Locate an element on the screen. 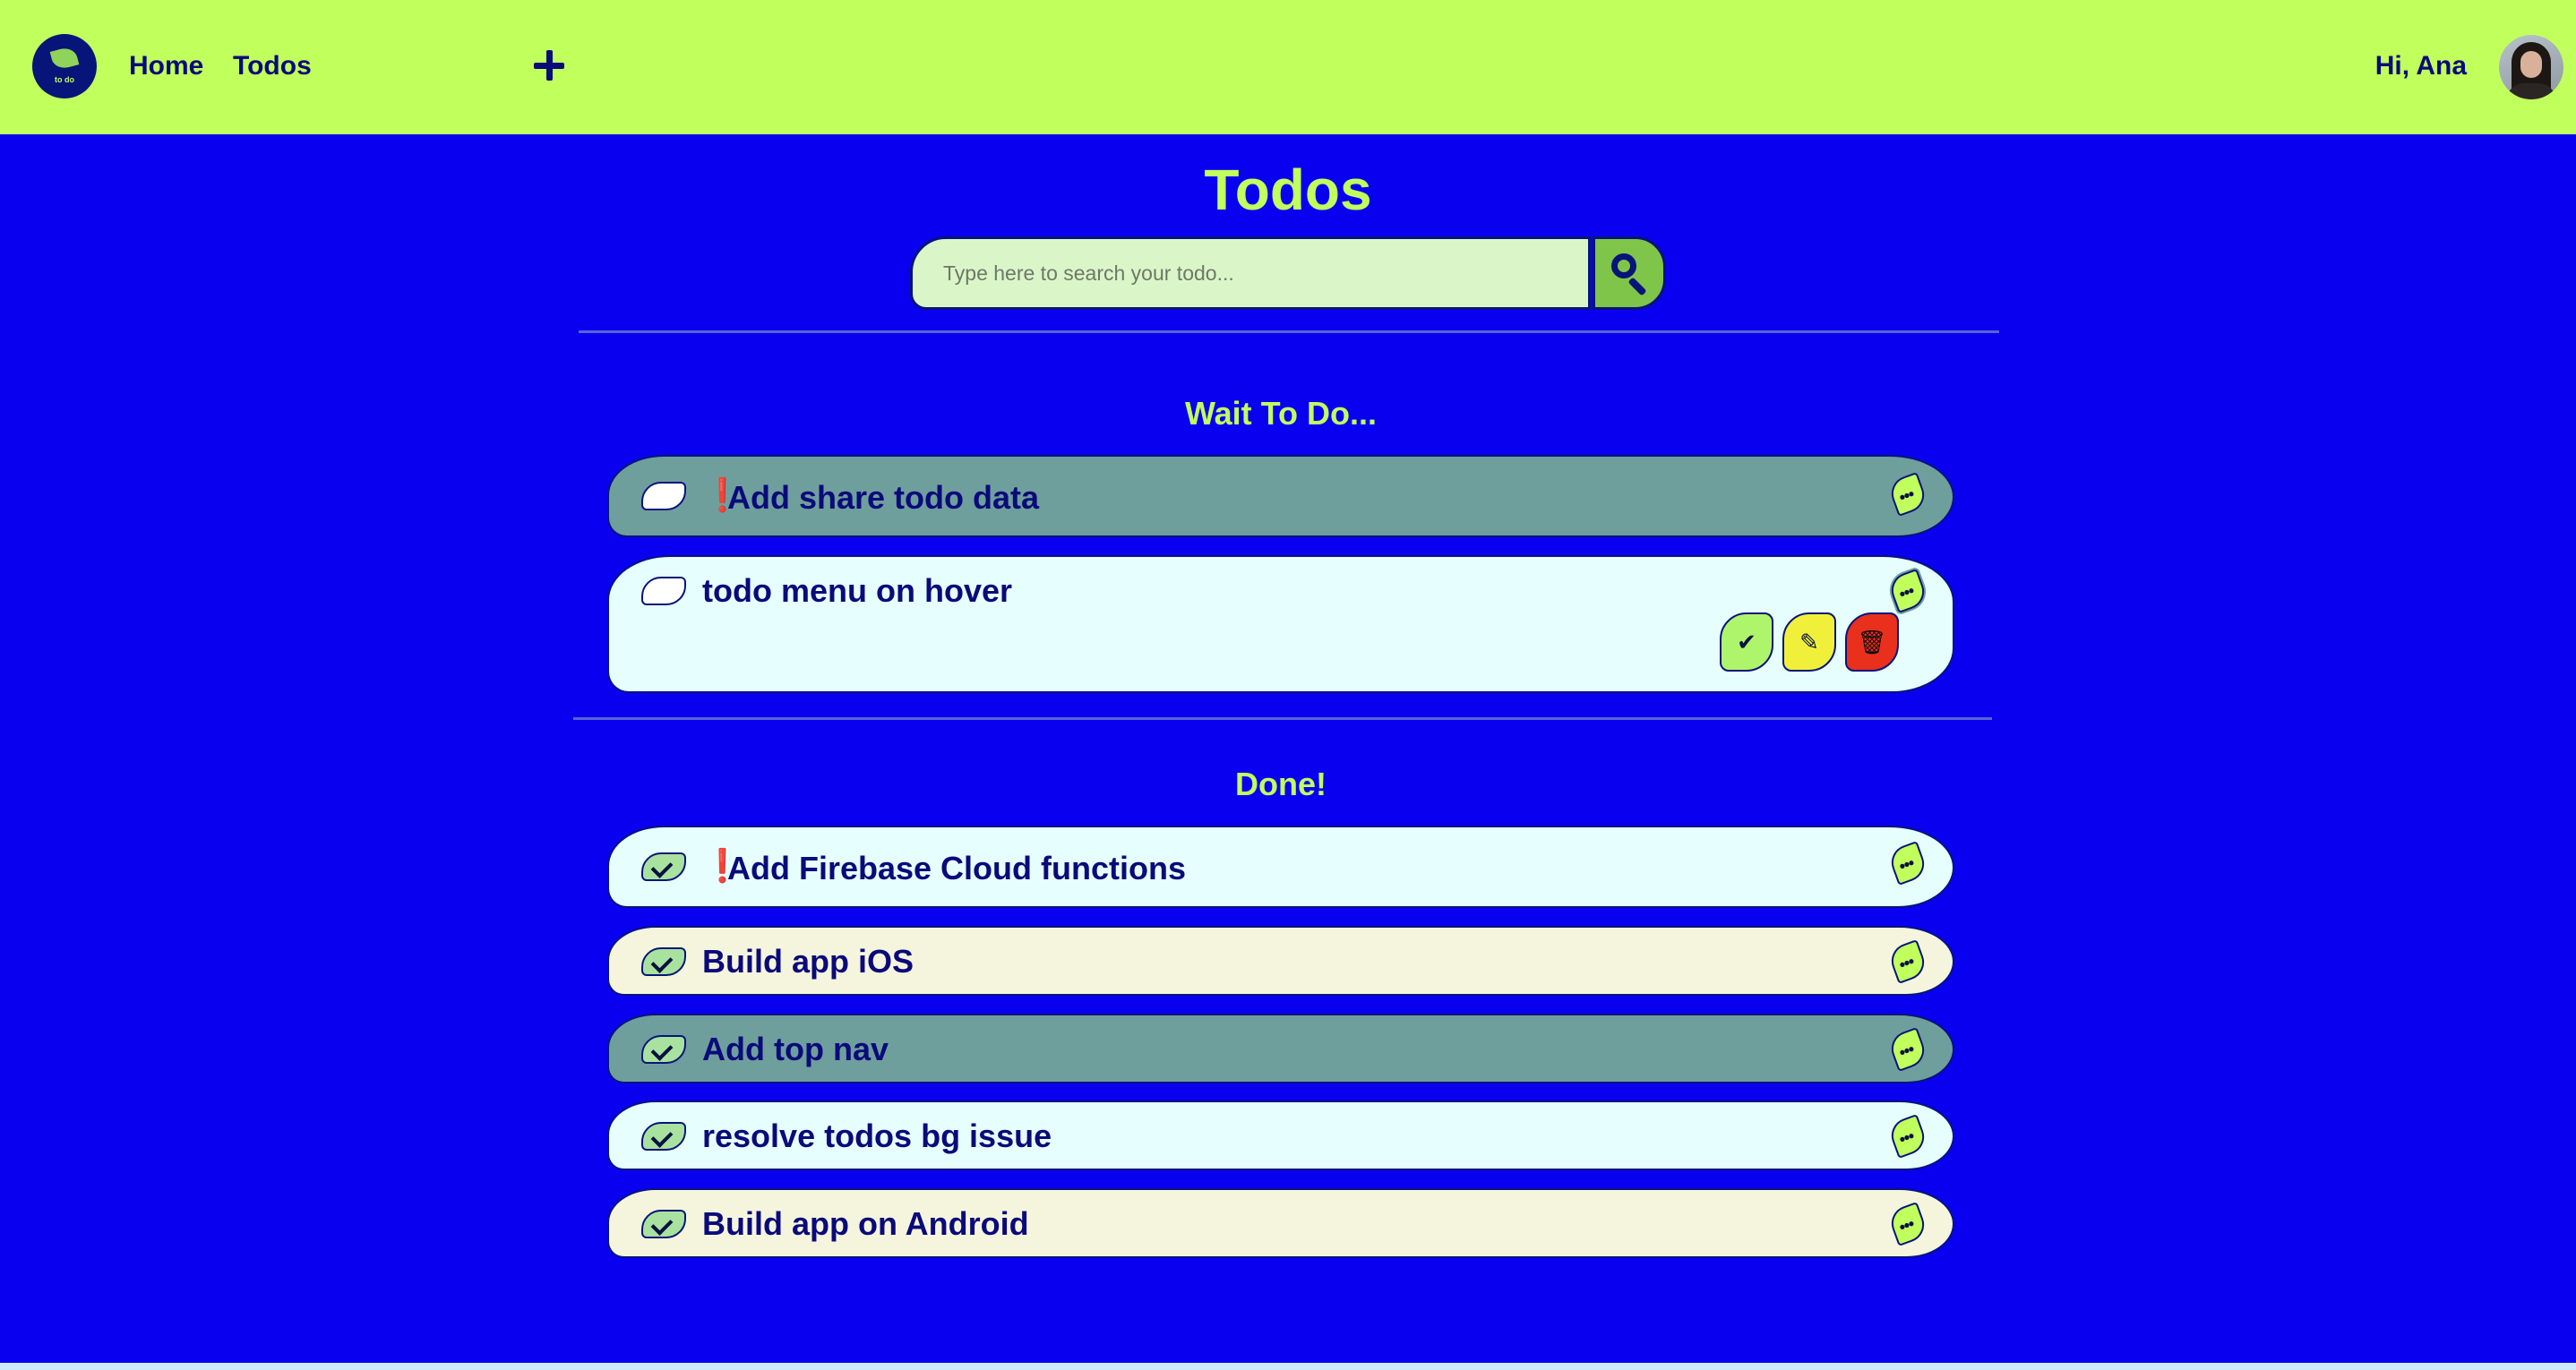 This screenshot has width=2576, height=1370. leaf-icon is located at coordinates (64, 59).